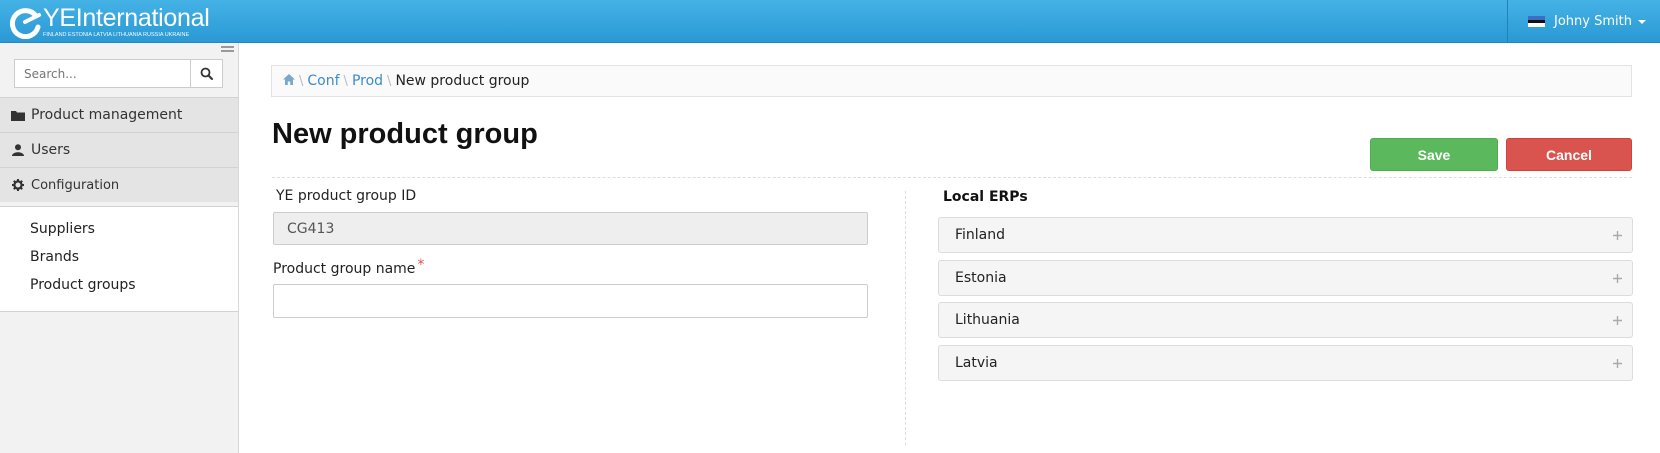 The width and height of the screenshot is (1660, 453). I want to click on column-divider, so click(905, 318).